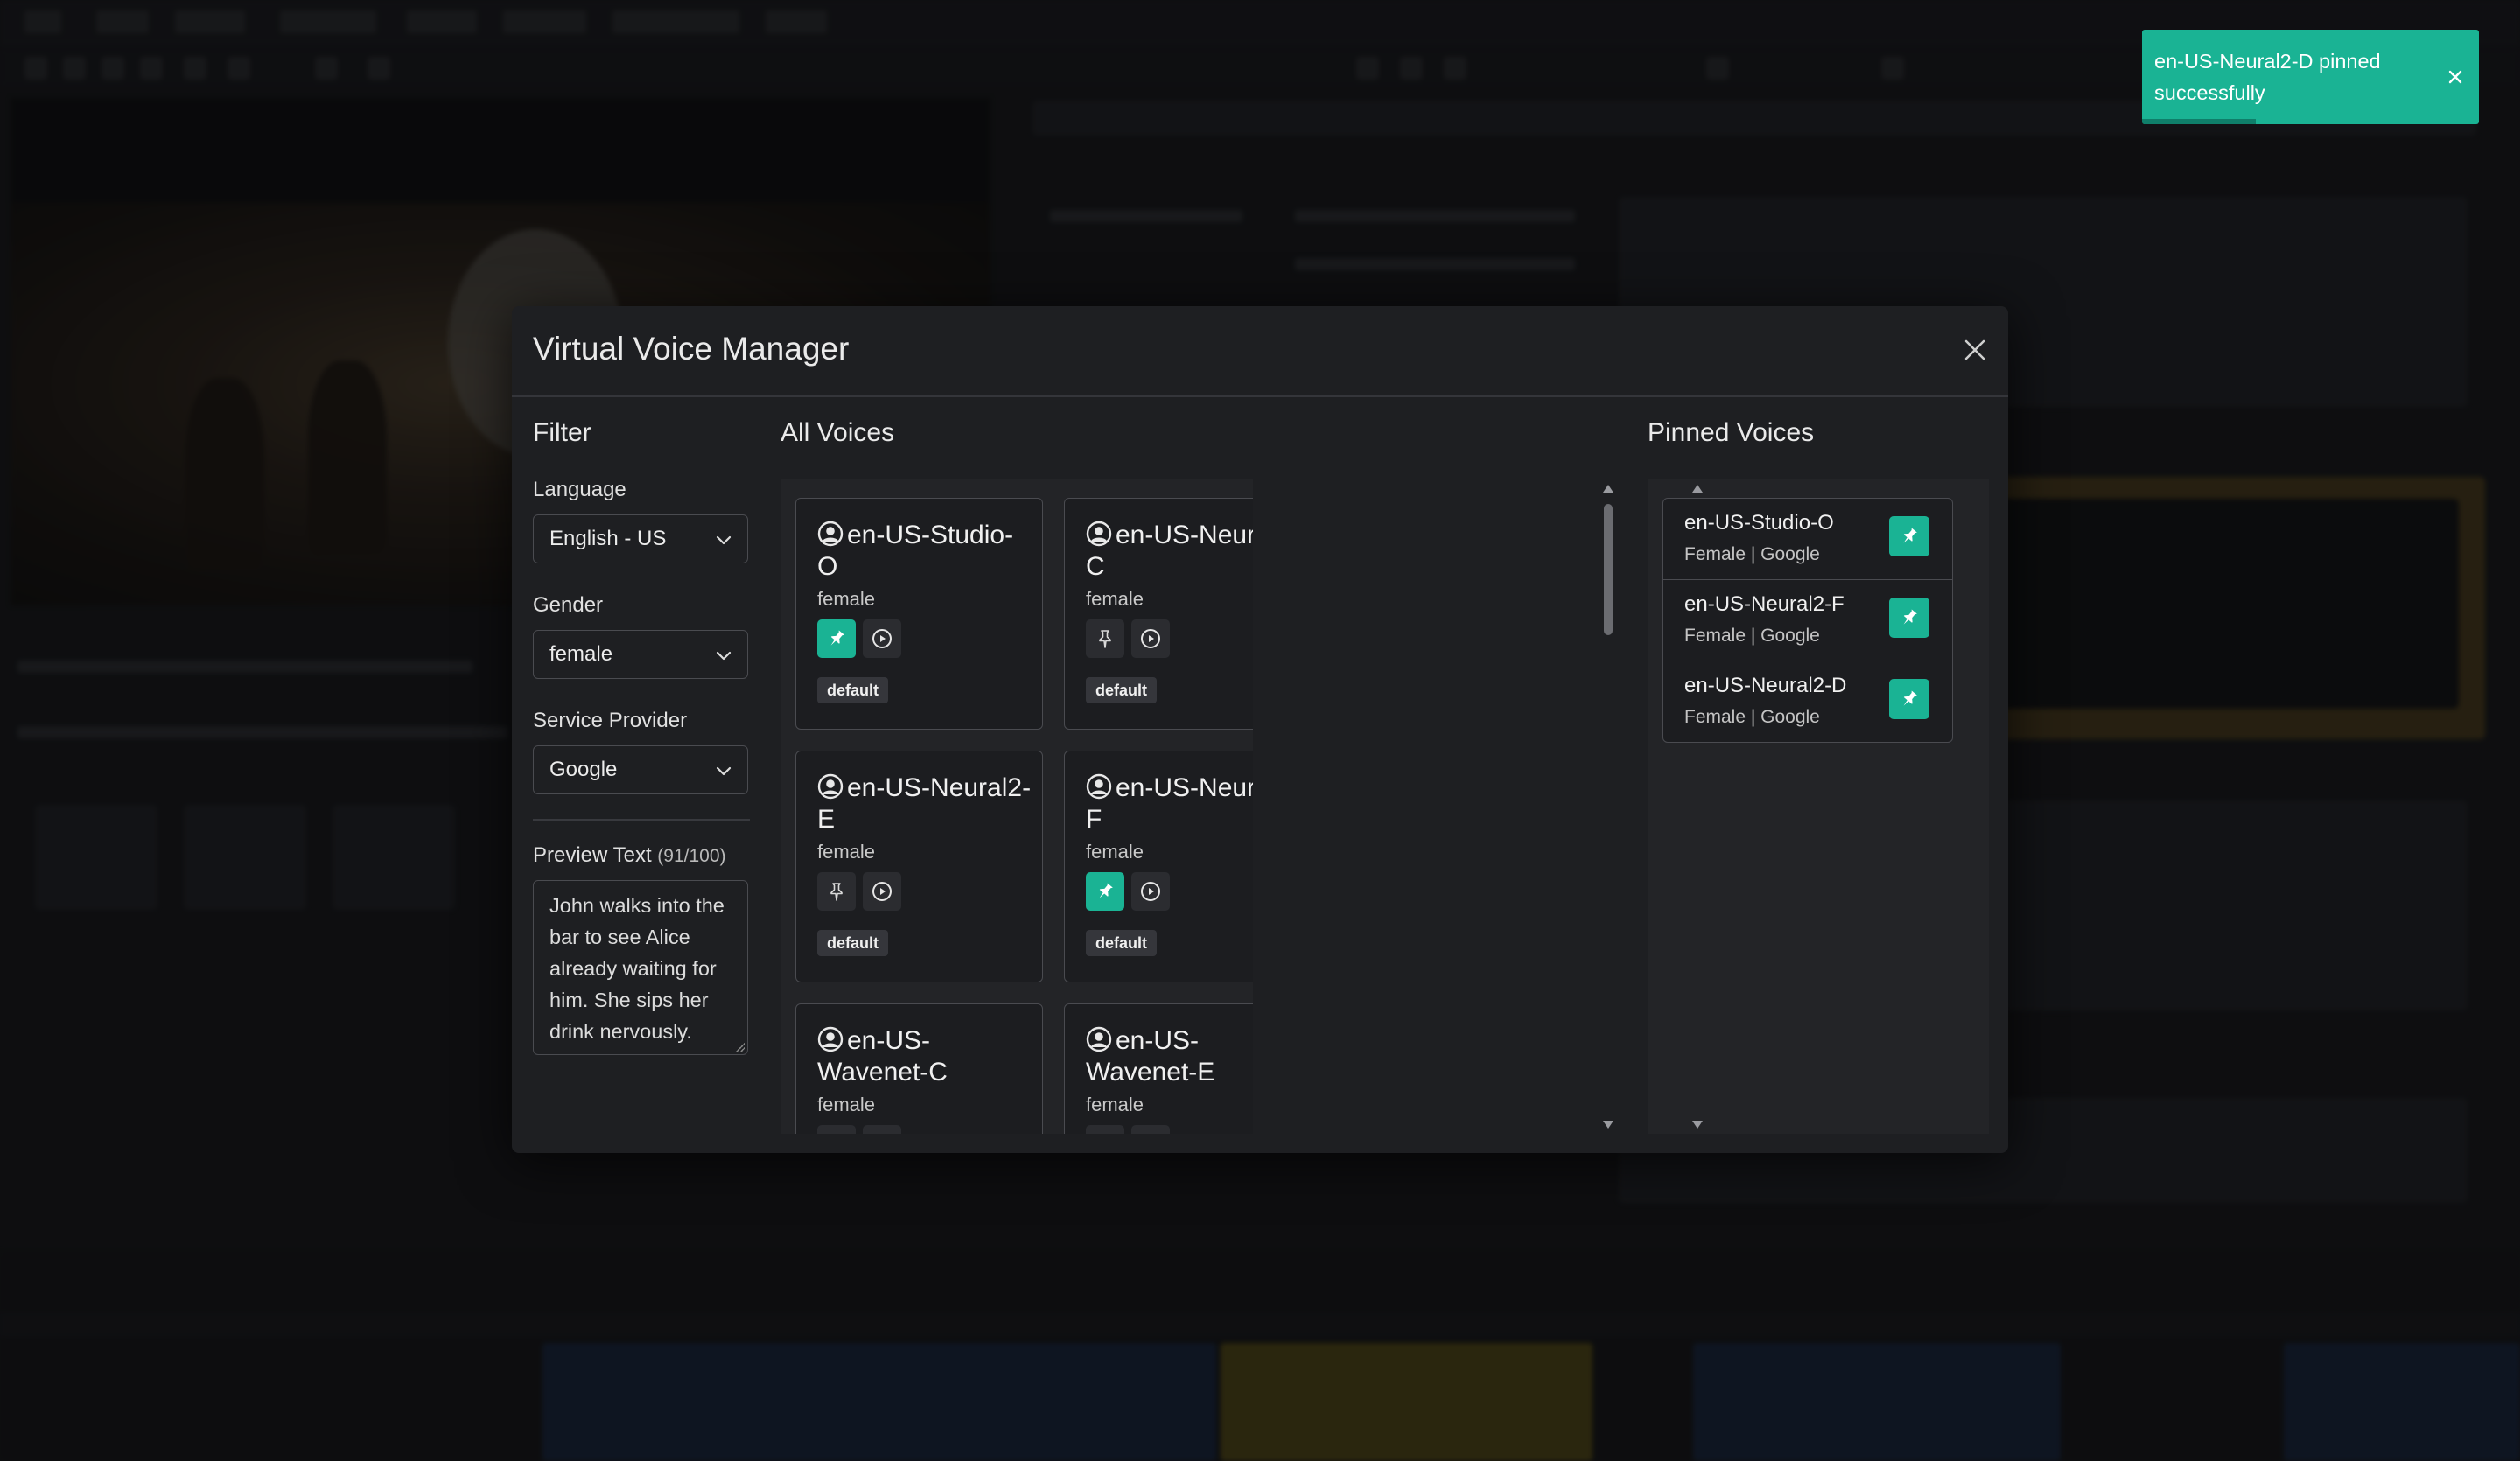 The height and width of the screenshot is (1461, 2520). What do you see at coordinates (919, 866) in the screenshot?
I see `voice-card: en-US-Neural2-E female default` at bounding box center [919, 866].